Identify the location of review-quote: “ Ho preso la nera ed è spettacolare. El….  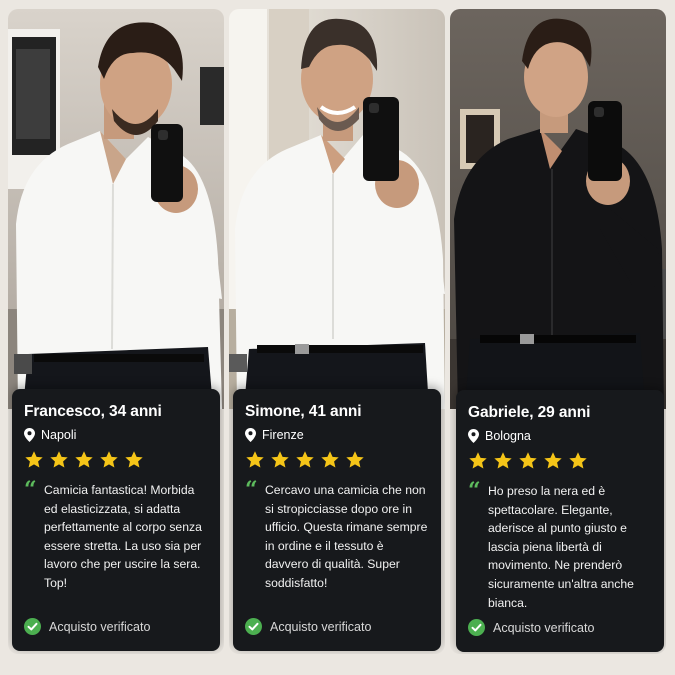
(560, 545).